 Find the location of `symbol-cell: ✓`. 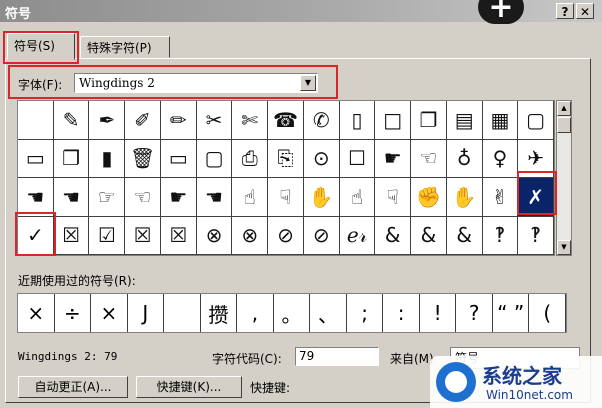

symbol-cell: ✓ is located at coordinates (36, 235).